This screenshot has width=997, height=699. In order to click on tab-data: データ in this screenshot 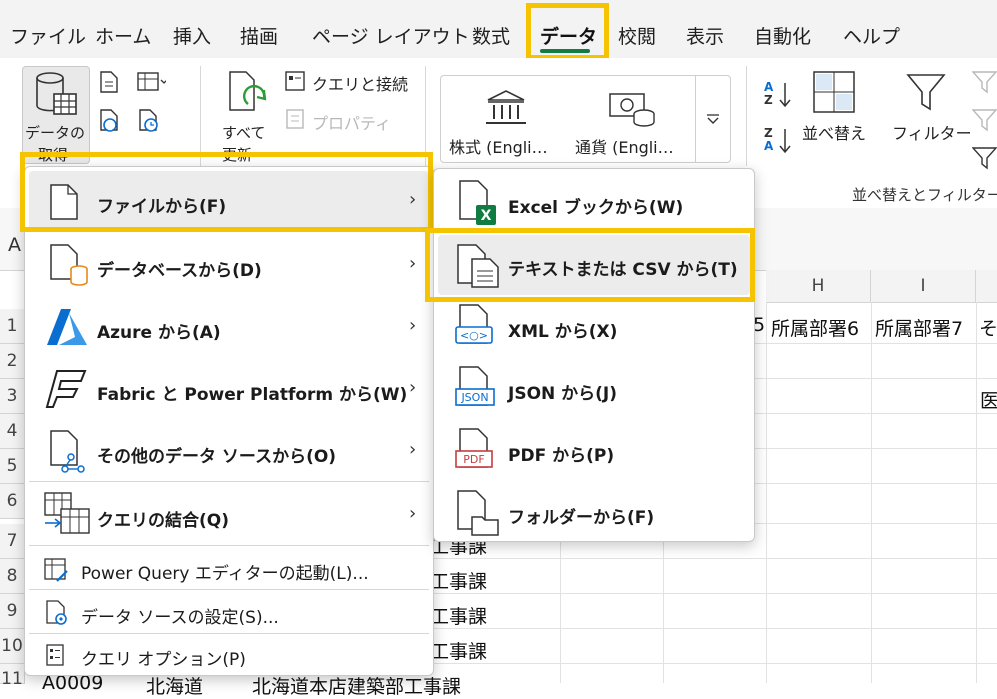, I will do `click(568, 35)`.